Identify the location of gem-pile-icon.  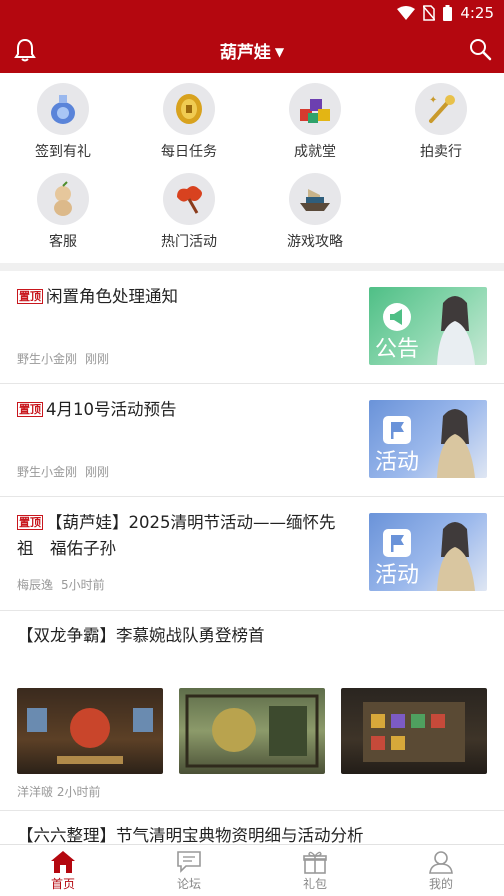
(315, 109).